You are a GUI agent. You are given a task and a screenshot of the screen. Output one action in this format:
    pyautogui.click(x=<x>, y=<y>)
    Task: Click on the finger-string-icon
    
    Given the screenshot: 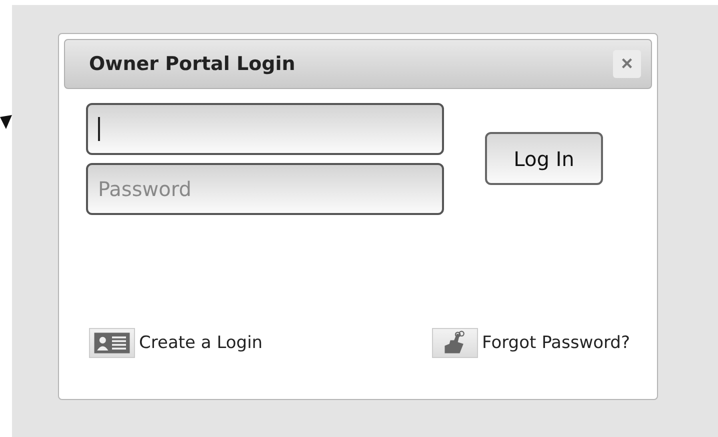 What is the action you would take?
    pyautogui.click(x=455, y=343)
    